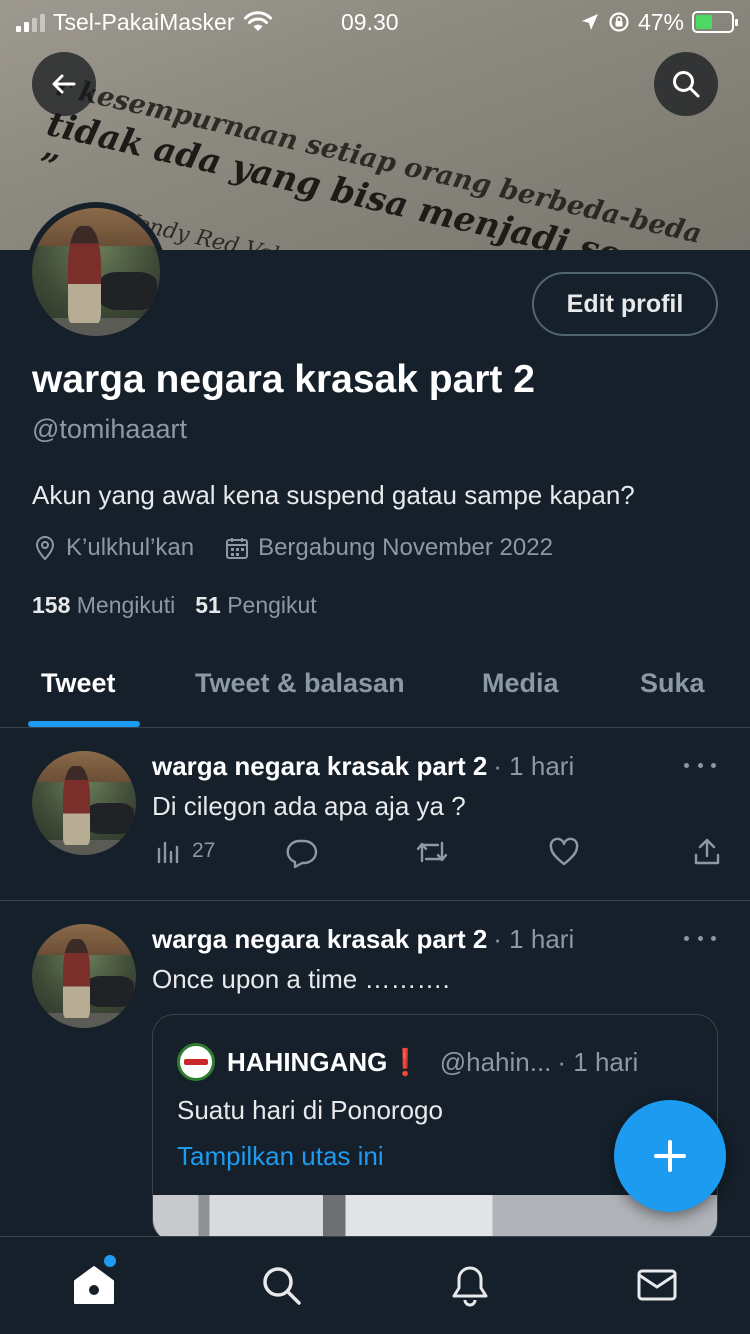  I want to click on show-thread-link: Tampilkan utas ini, so click(280, 1156).